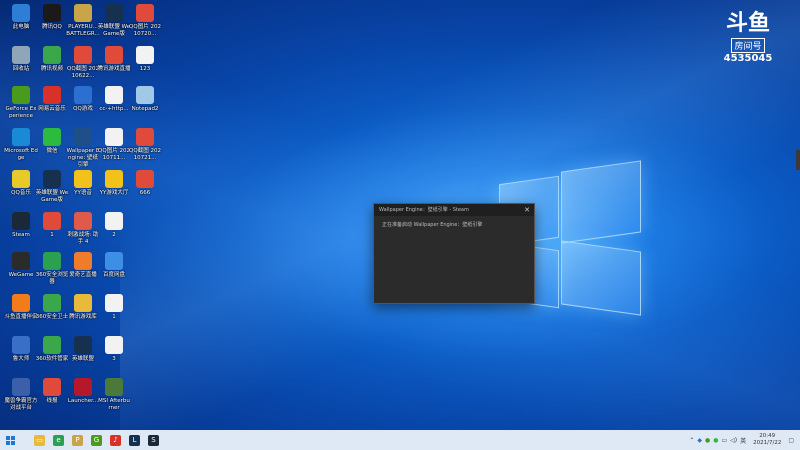 This screenshot has width=800, height=450. Describe the element at coordinates (21, 95) in the screenshot. I see `geforce-icon` at that location.